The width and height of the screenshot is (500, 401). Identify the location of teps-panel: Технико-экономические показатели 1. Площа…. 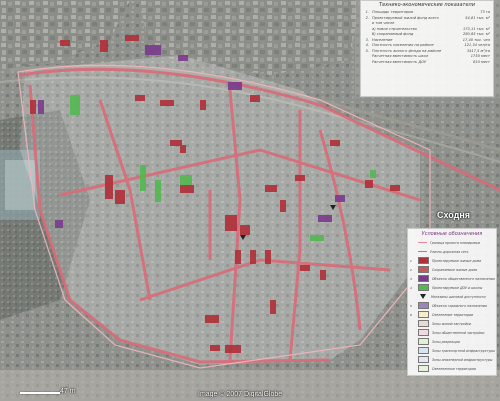
(427, 48).